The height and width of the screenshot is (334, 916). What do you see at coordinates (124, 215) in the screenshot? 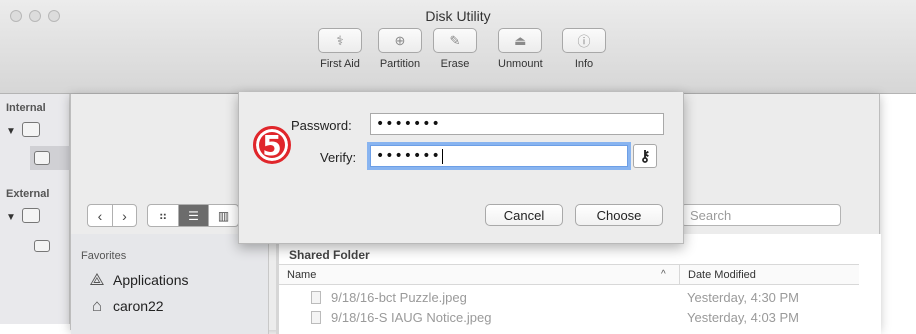
I see `forward-button: ›` at bounding box center [124, 215].